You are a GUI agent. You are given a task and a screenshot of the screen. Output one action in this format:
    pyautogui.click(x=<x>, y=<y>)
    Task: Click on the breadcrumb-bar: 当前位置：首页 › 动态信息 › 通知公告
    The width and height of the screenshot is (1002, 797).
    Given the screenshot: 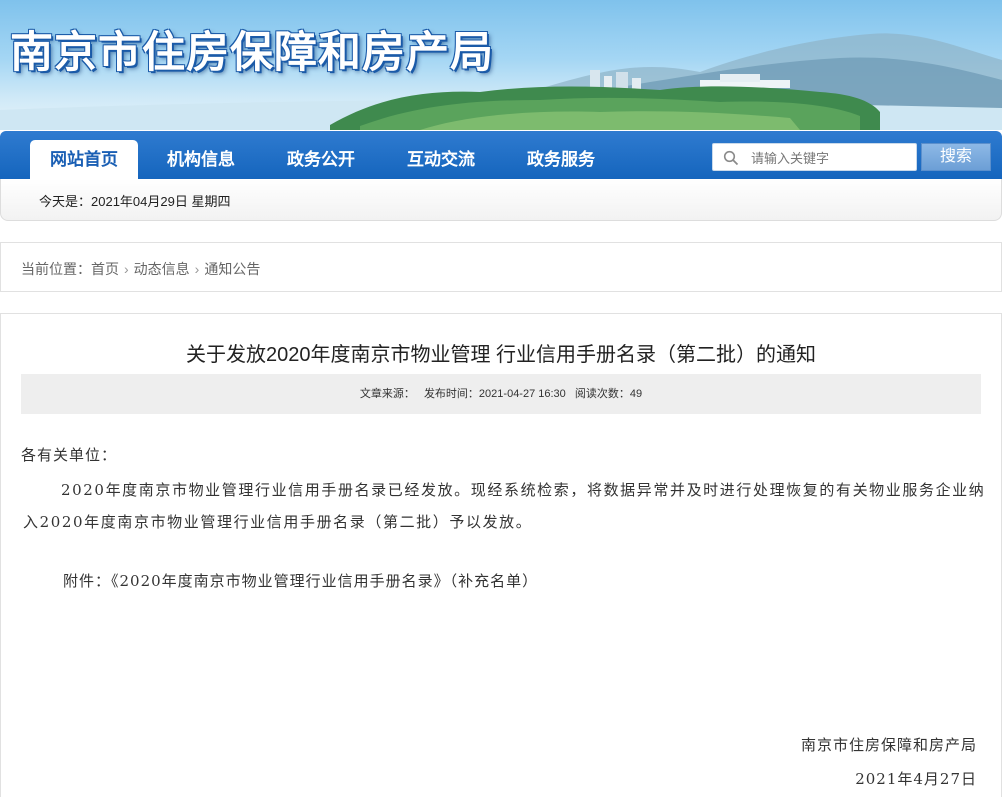 What is the action you would take?
    pyautogui.click(x=501, y=267)
    